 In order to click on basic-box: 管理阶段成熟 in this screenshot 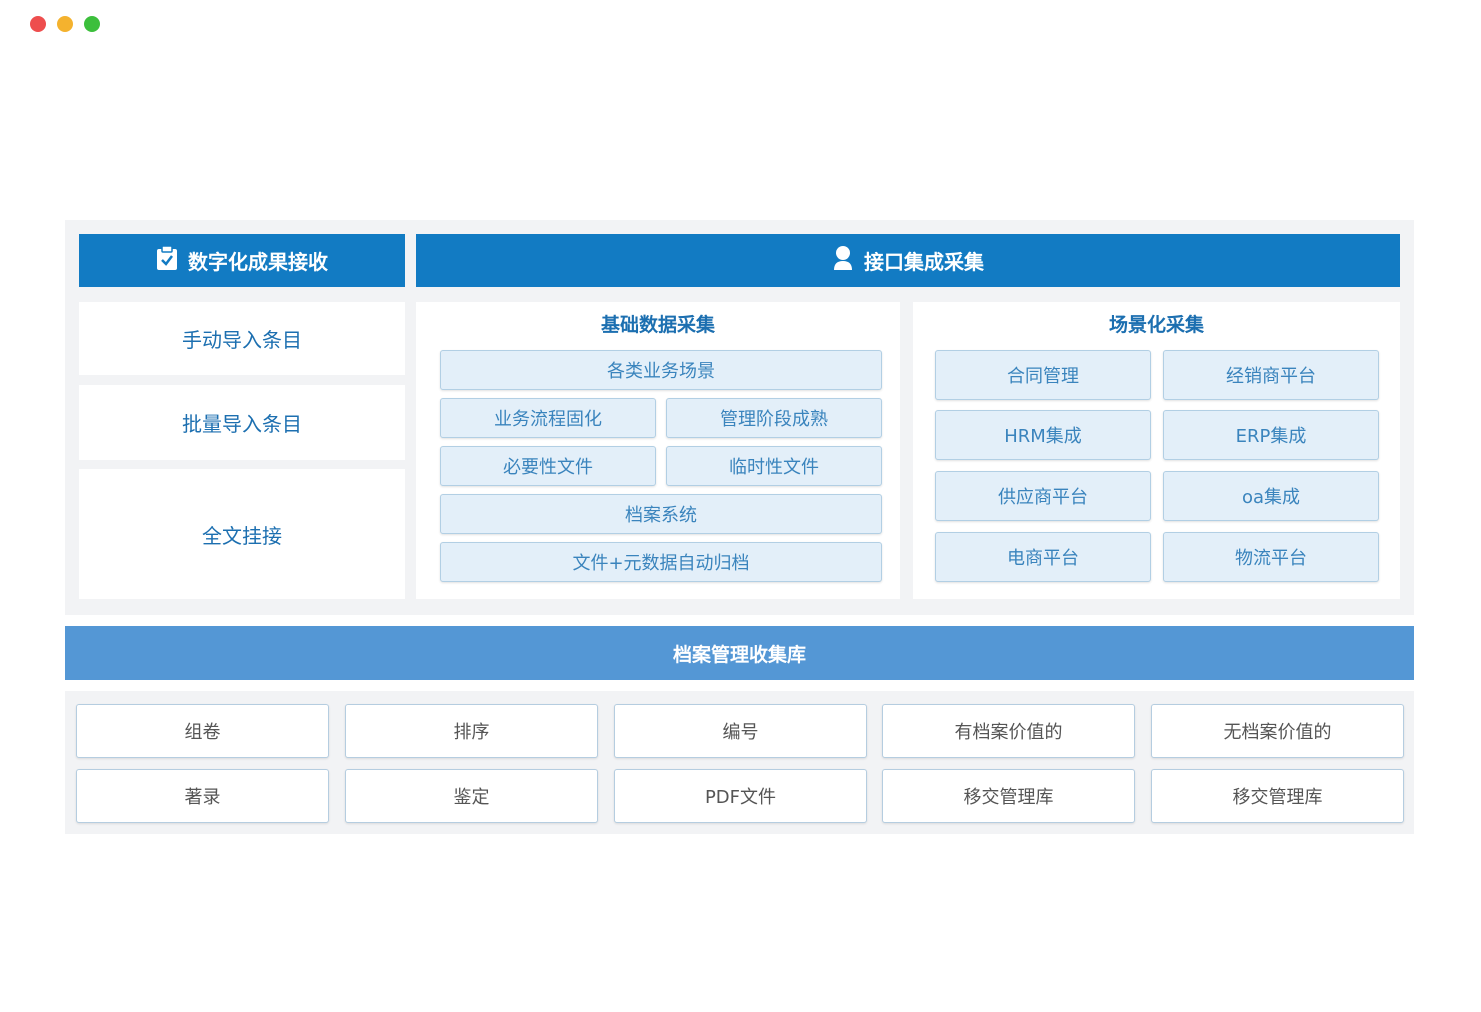, I will do `click(774, 418)`.